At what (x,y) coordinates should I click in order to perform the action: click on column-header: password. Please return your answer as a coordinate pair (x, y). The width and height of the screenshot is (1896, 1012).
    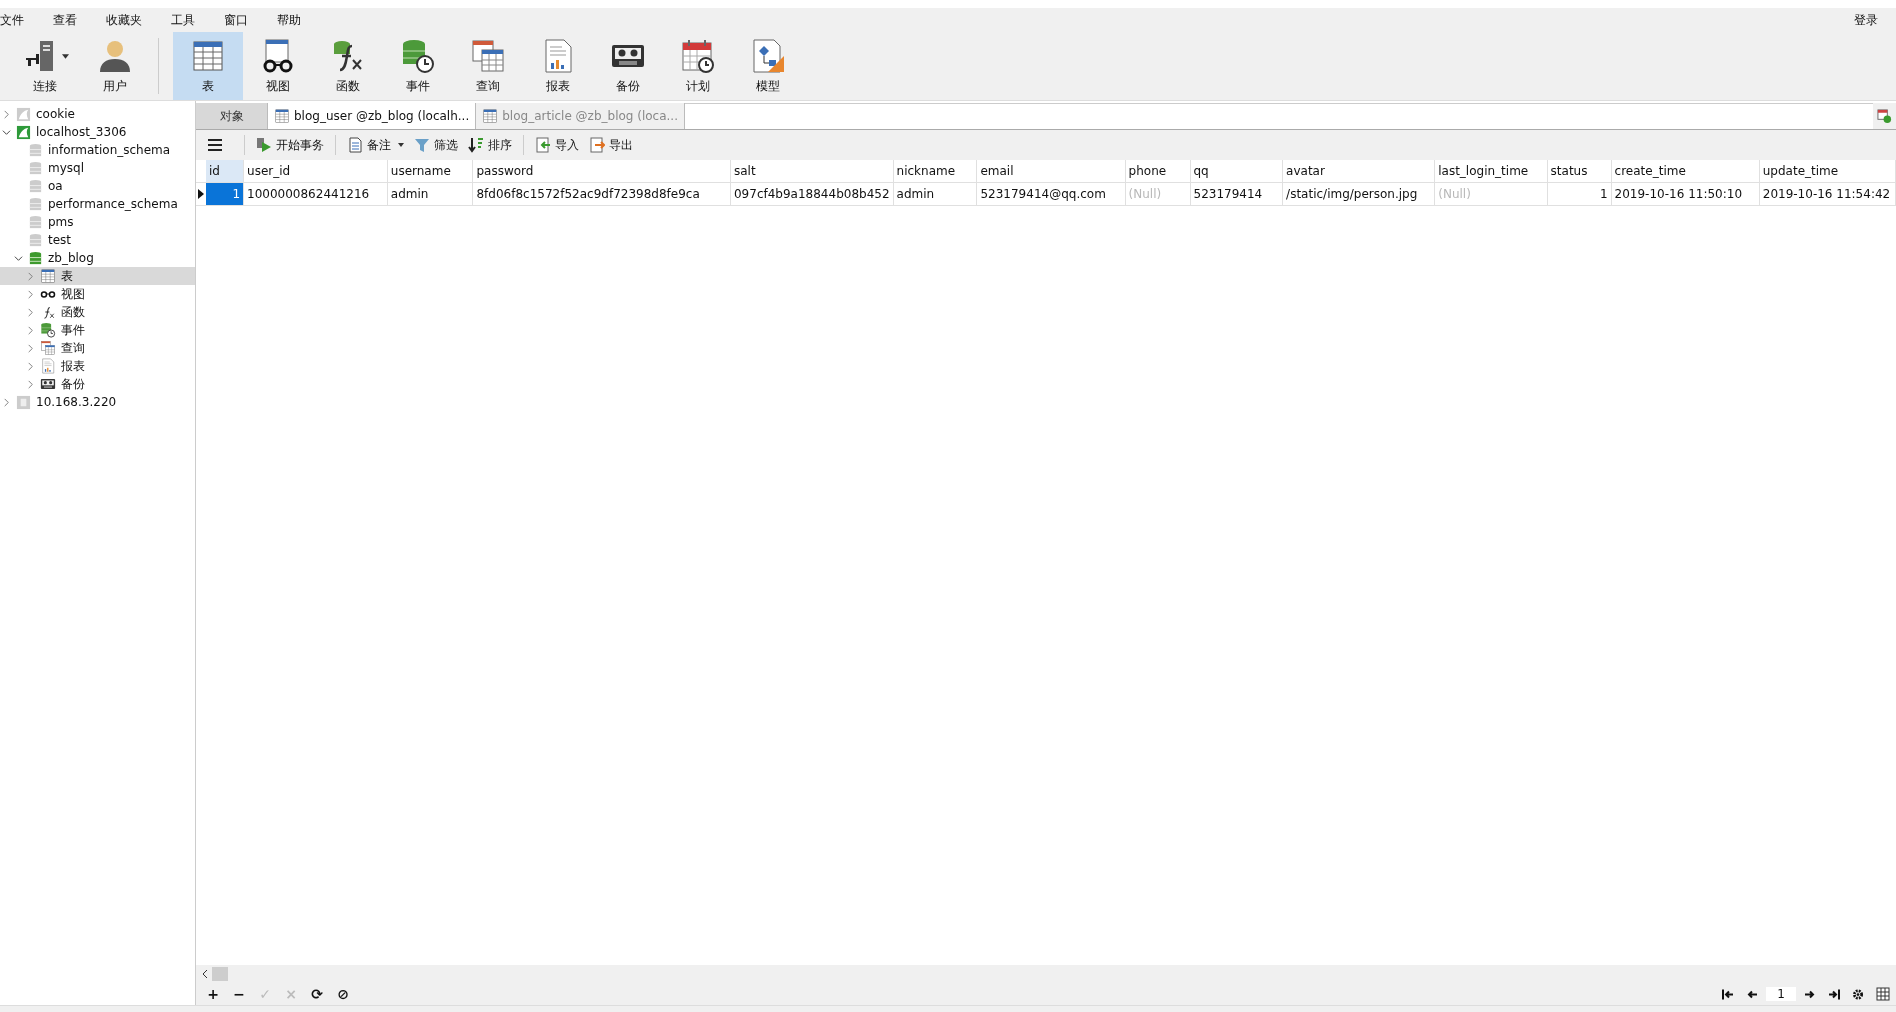
    Looking at the image, I should click on (602, 171).